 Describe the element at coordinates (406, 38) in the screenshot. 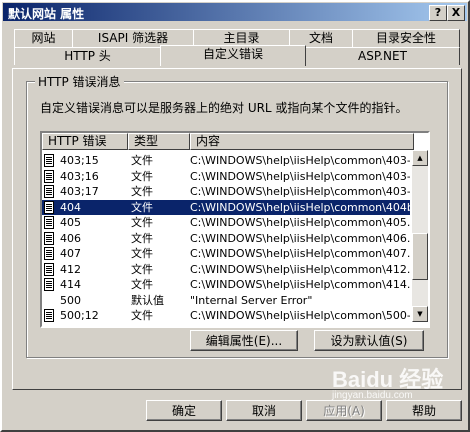

I see `tab-directory-security: 目录安全性` at that location.